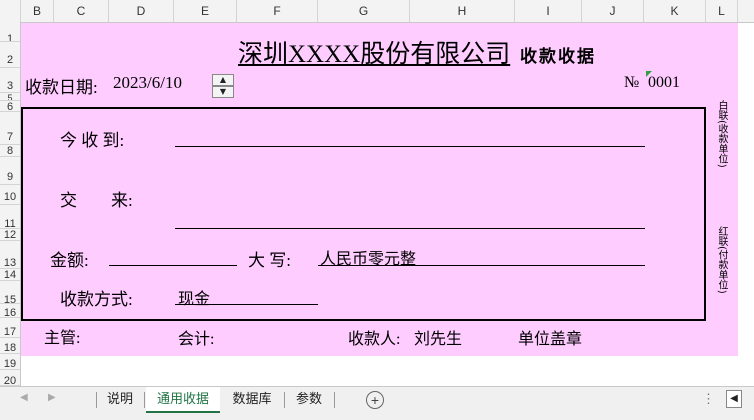 This screenshot has width=754, height=420. Describe the element at coordinates (550, 339) in the screenshot. I see `stamp-label: 单位盖章` at that location.